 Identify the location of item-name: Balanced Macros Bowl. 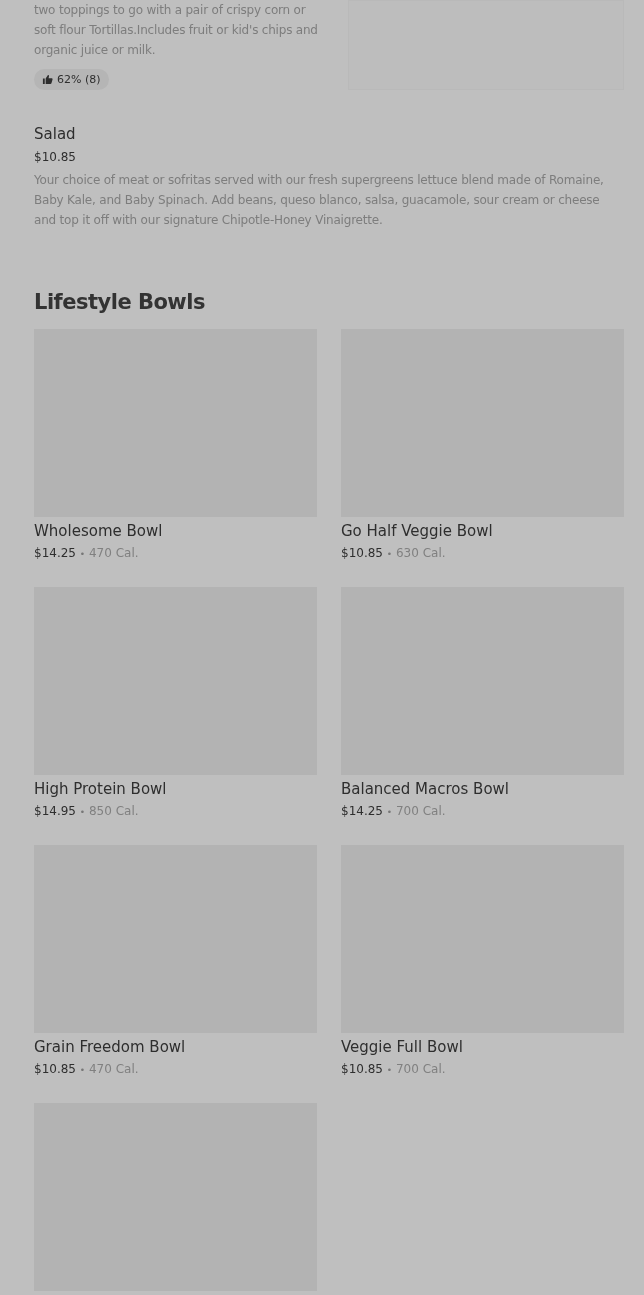
(425, 789).